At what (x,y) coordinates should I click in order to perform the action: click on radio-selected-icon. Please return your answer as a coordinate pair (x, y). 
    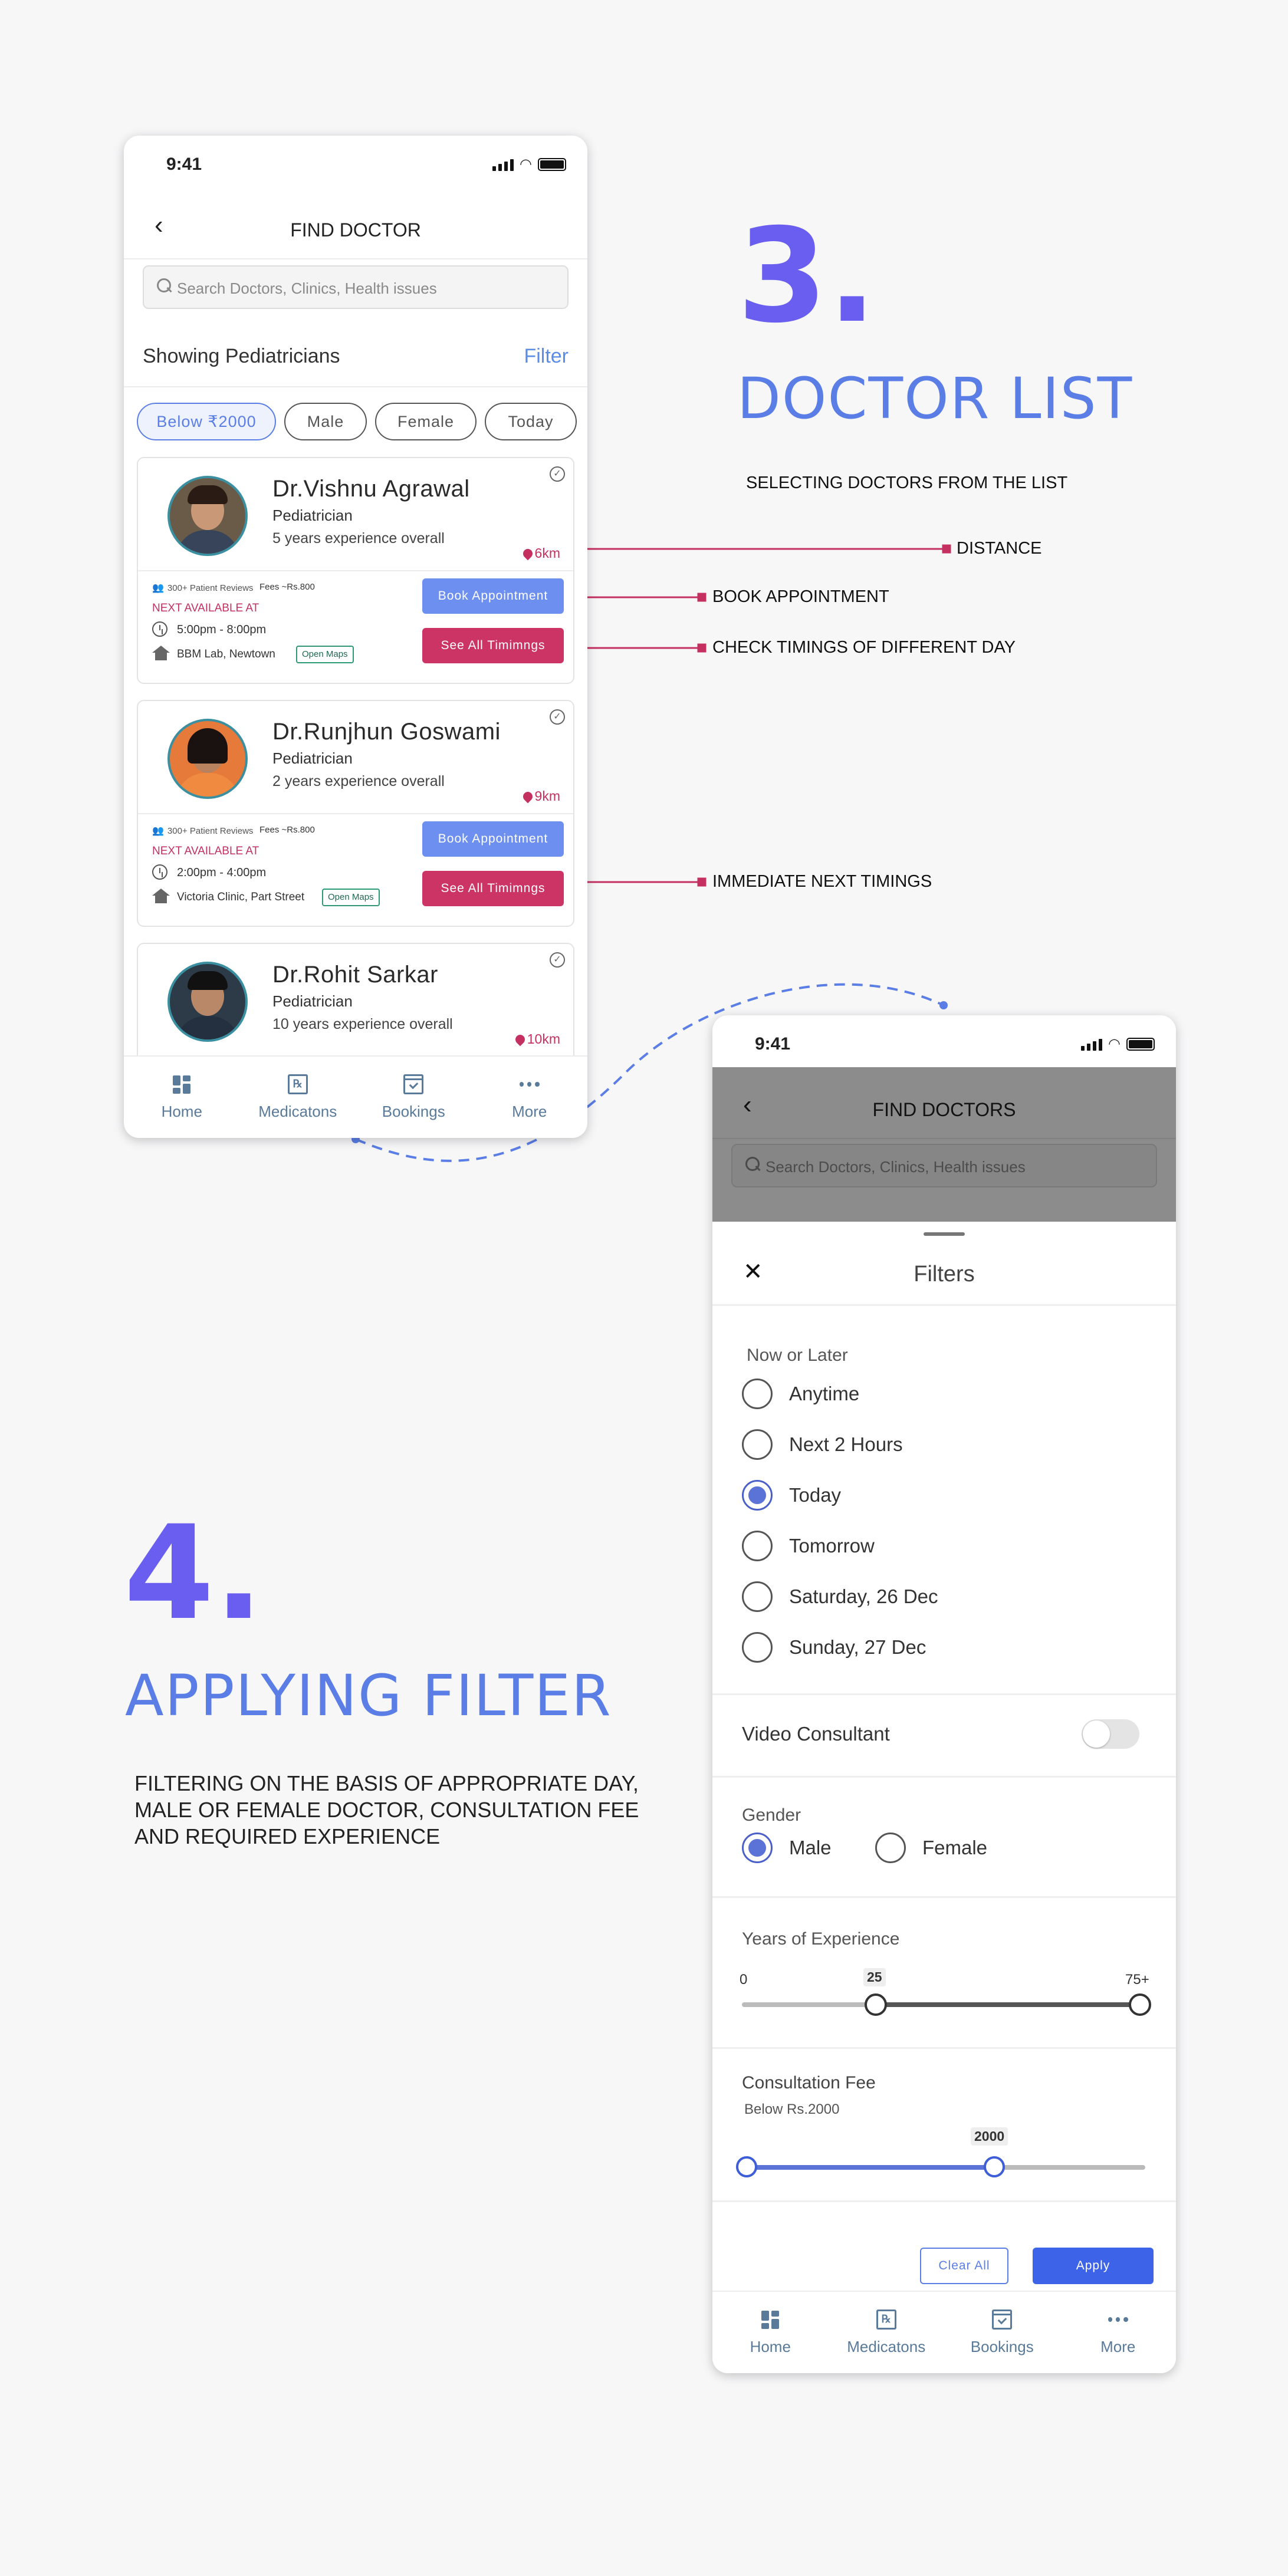
    Looking at the image, I should click on (757, 1848).